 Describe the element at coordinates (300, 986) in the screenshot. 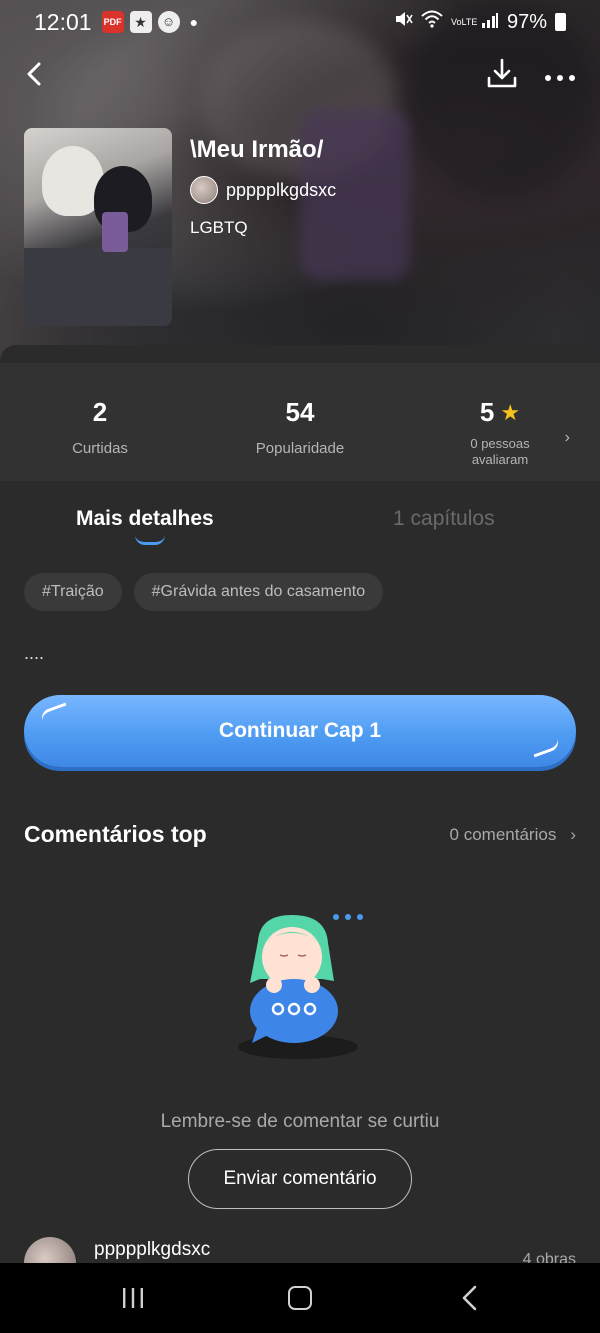

I see `empty-comments-mascot-icon` at that location.